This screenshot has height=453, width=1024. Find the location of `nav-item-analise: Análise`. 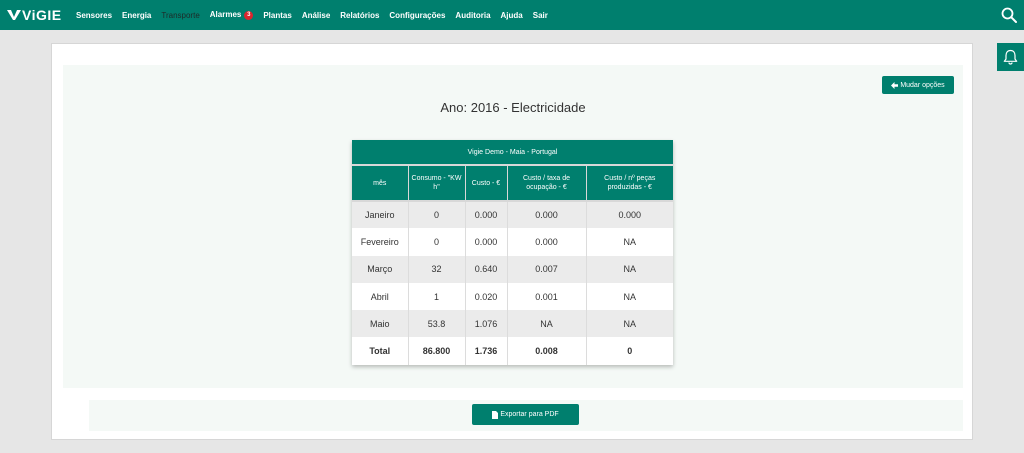

nav-item-analise: Análise is located at coordinates (316, 15).